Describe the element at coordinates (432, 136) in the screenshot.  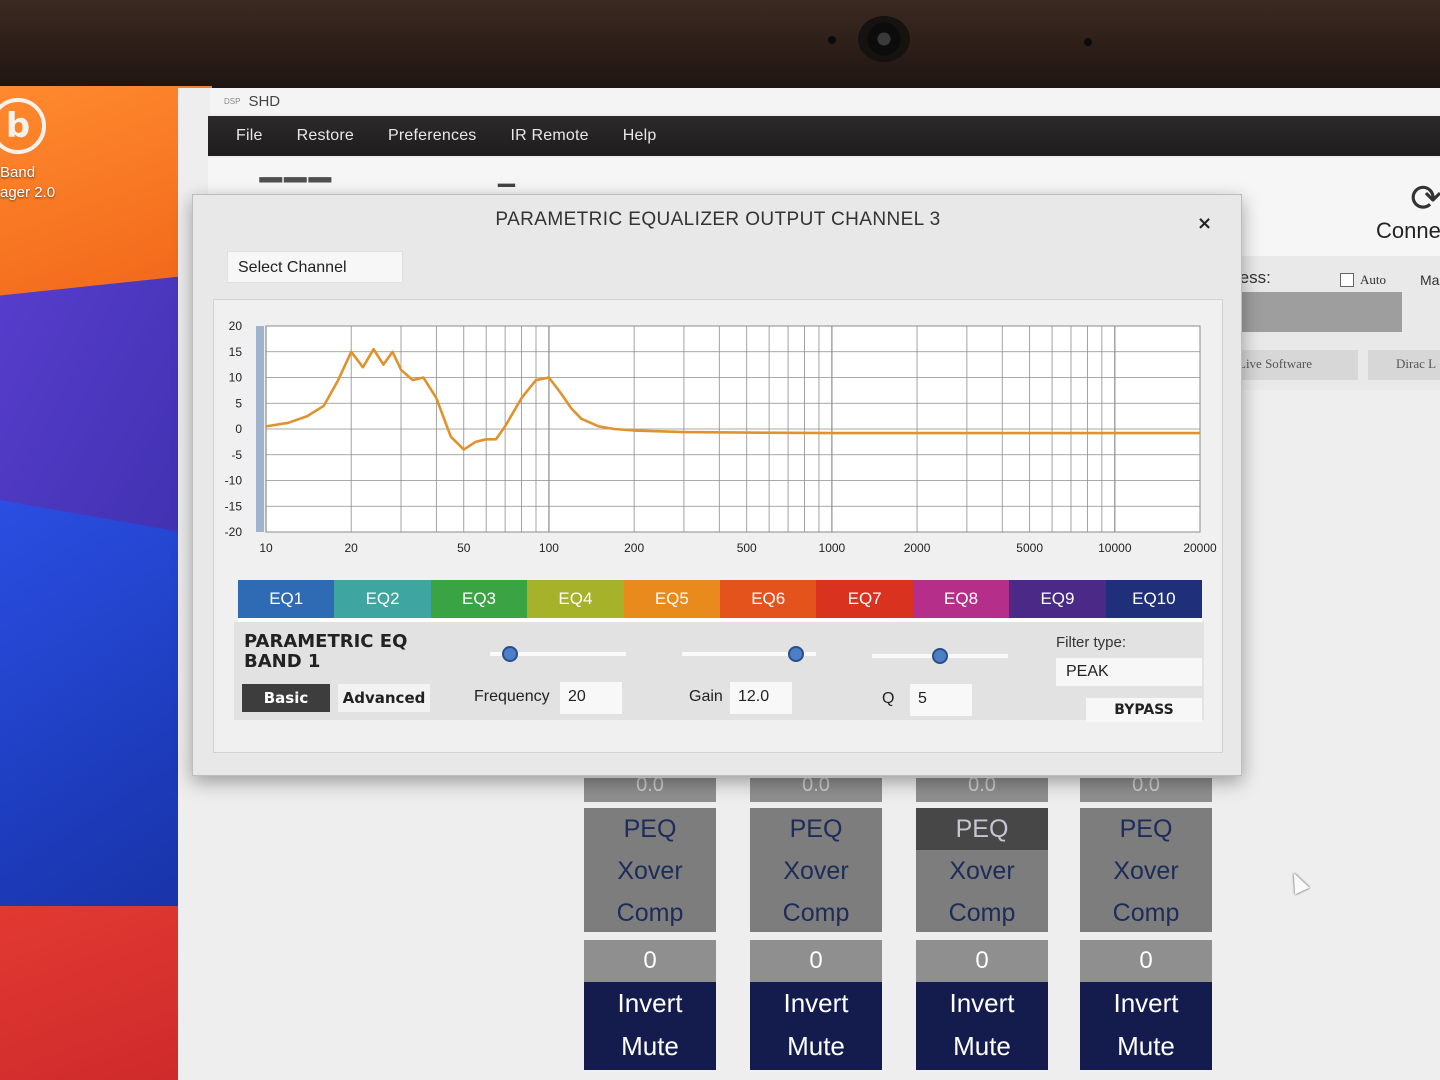
I see `menu-preferences: Preferences` at that location.